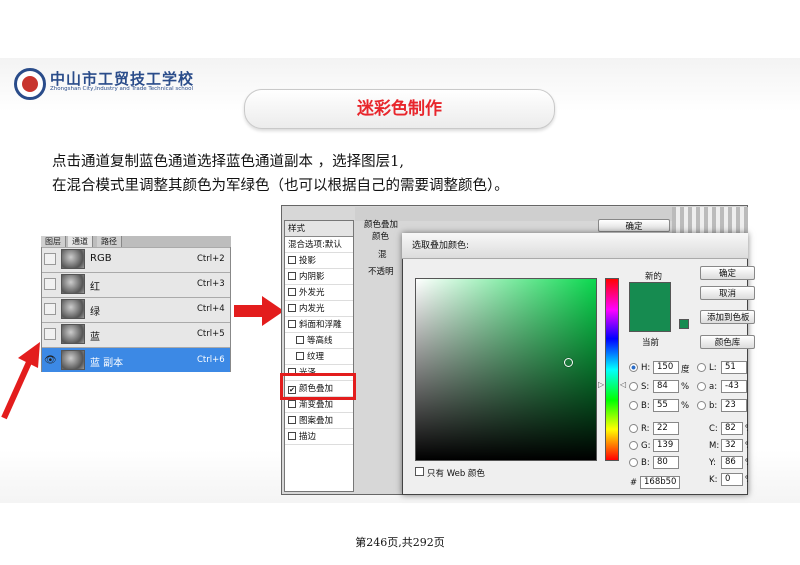 This screenshot has height=565, width=800. I want to click on style-item-drop-shadow: 投影, so click(319, 261).